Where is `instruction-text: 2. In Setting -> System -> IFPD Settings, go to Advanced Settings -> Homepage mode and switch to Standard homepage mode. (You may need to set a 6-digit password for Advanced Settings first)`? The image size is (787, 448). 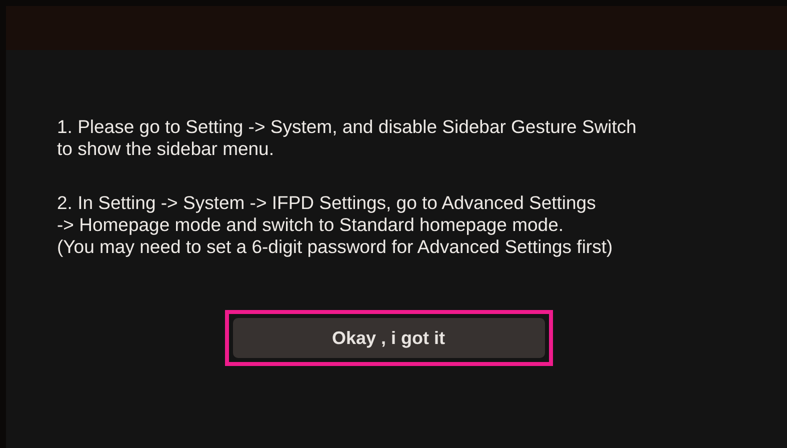
instruction-text: 2. In Setting -> System -> IFPD Settings, go to Advanced Settings -> Homepage mode and switch to Standard homepage mode. (You may need to set a 6-digit password for Advanced Settings first) is located at coordinates (335, 225).